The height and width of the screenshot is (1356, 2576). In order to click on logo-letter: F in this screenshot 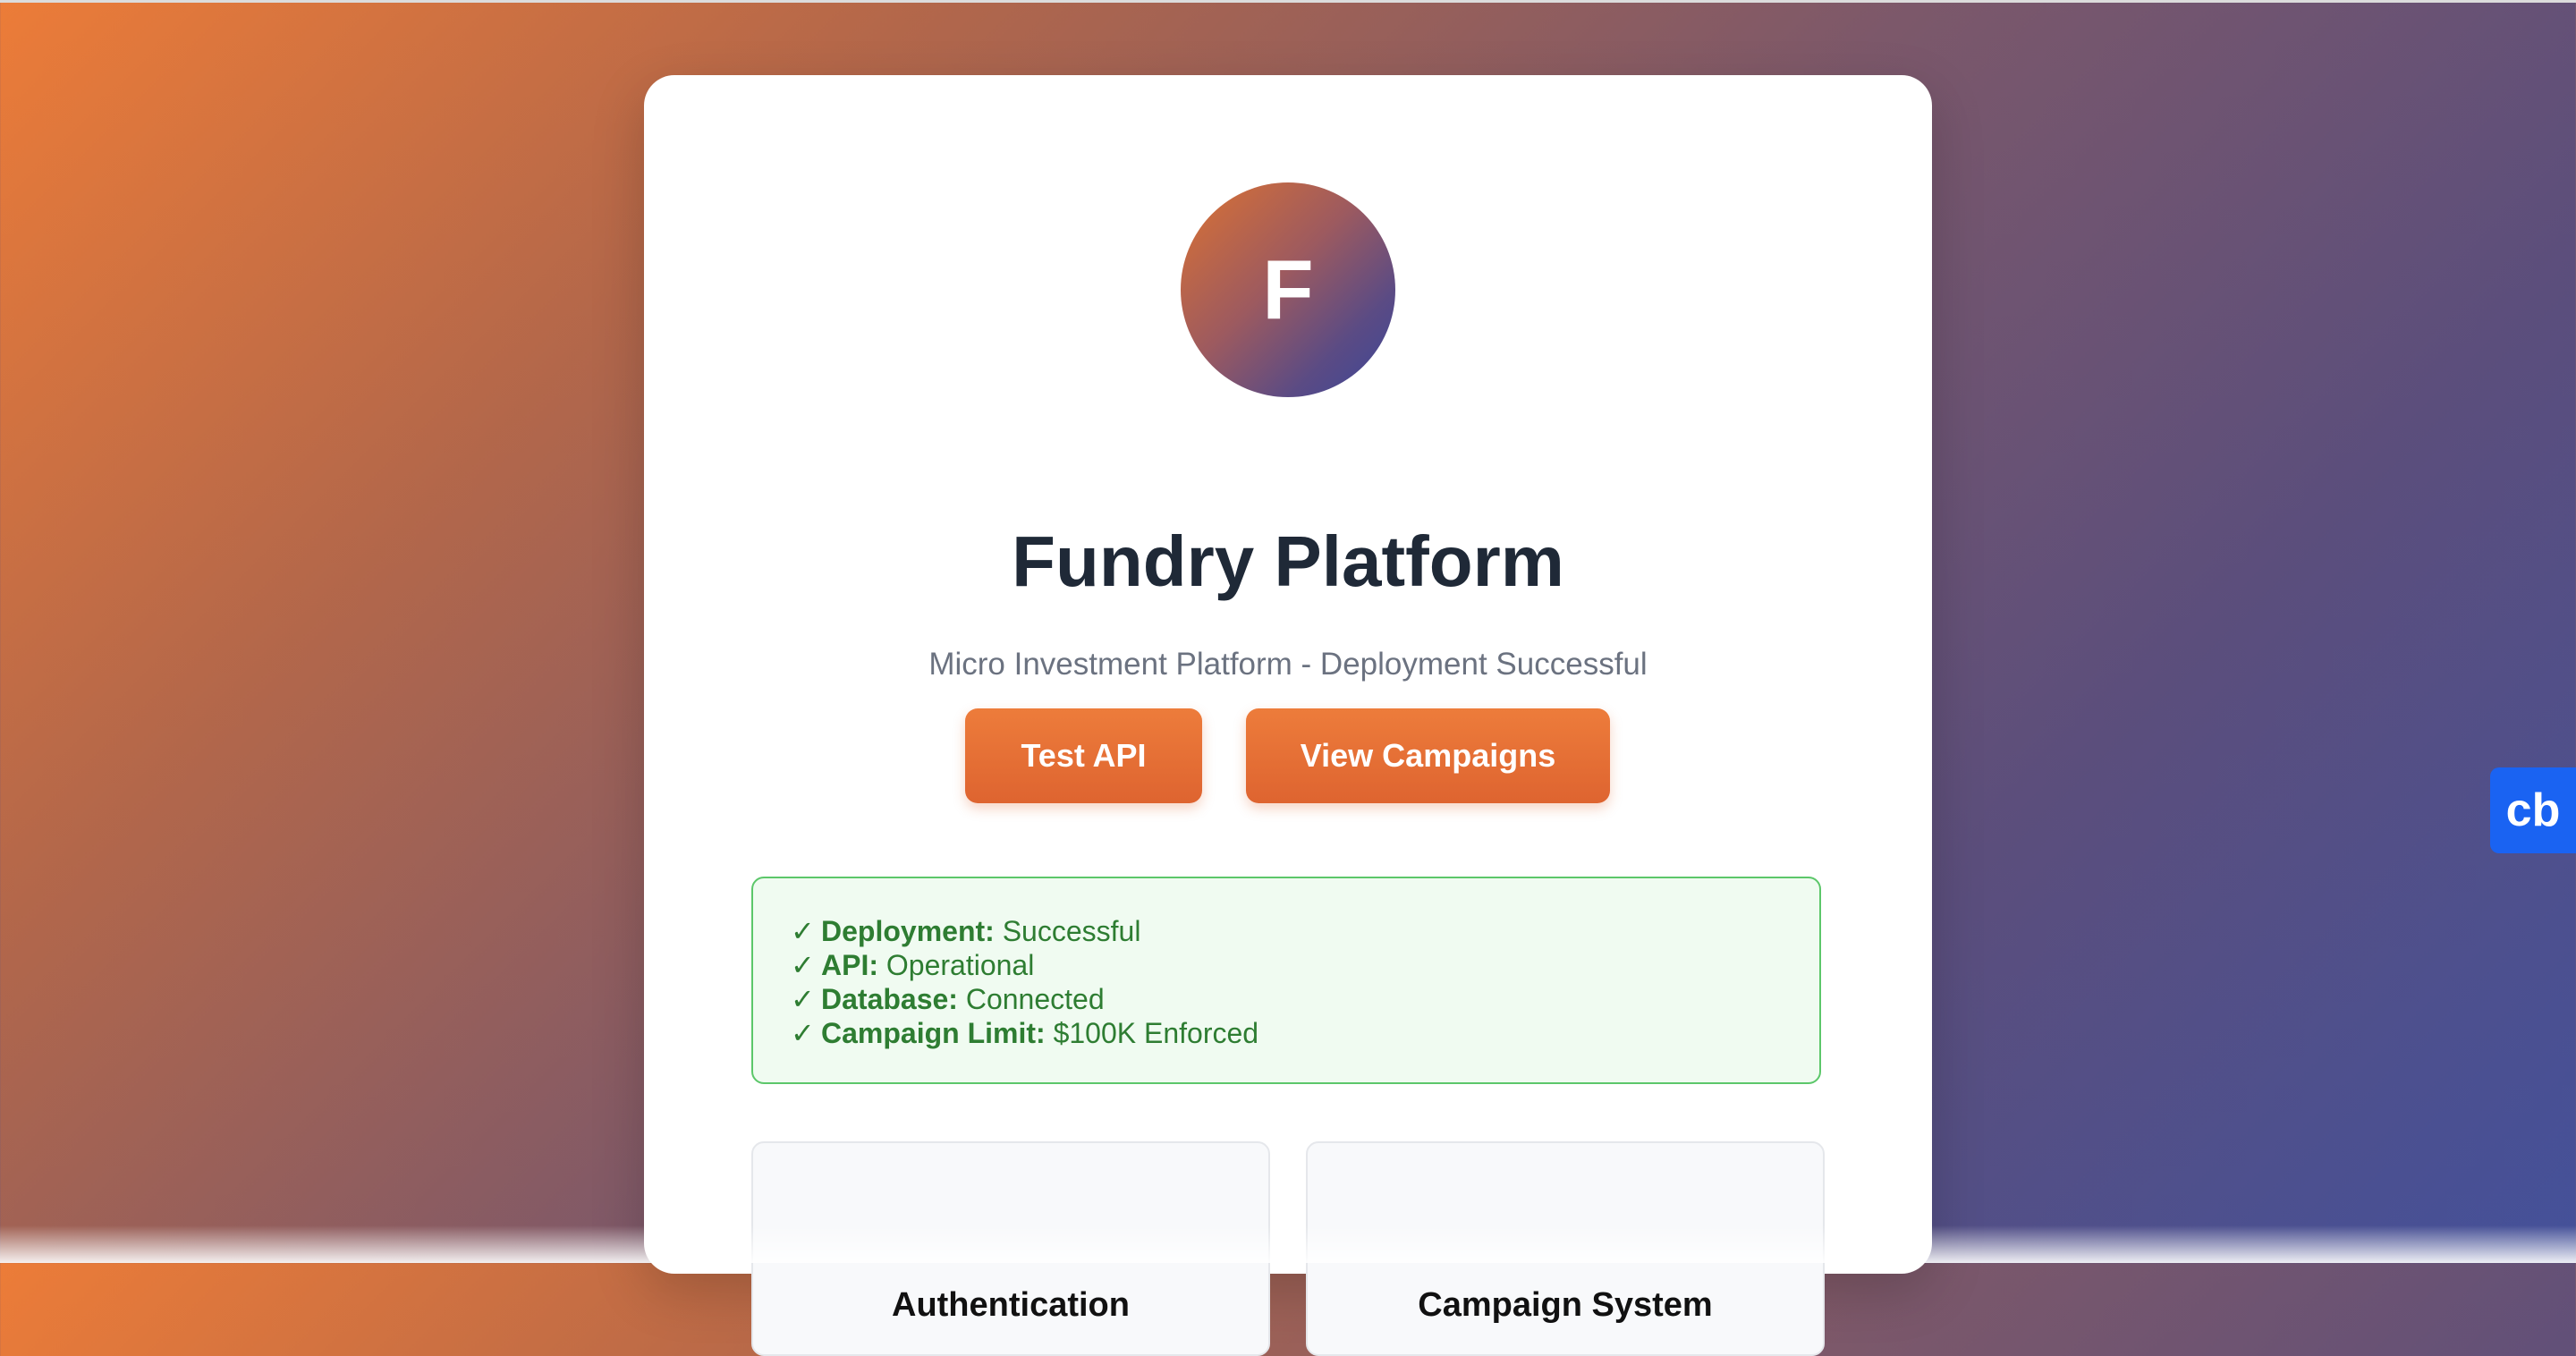, I will do `click(1288, 289)`.